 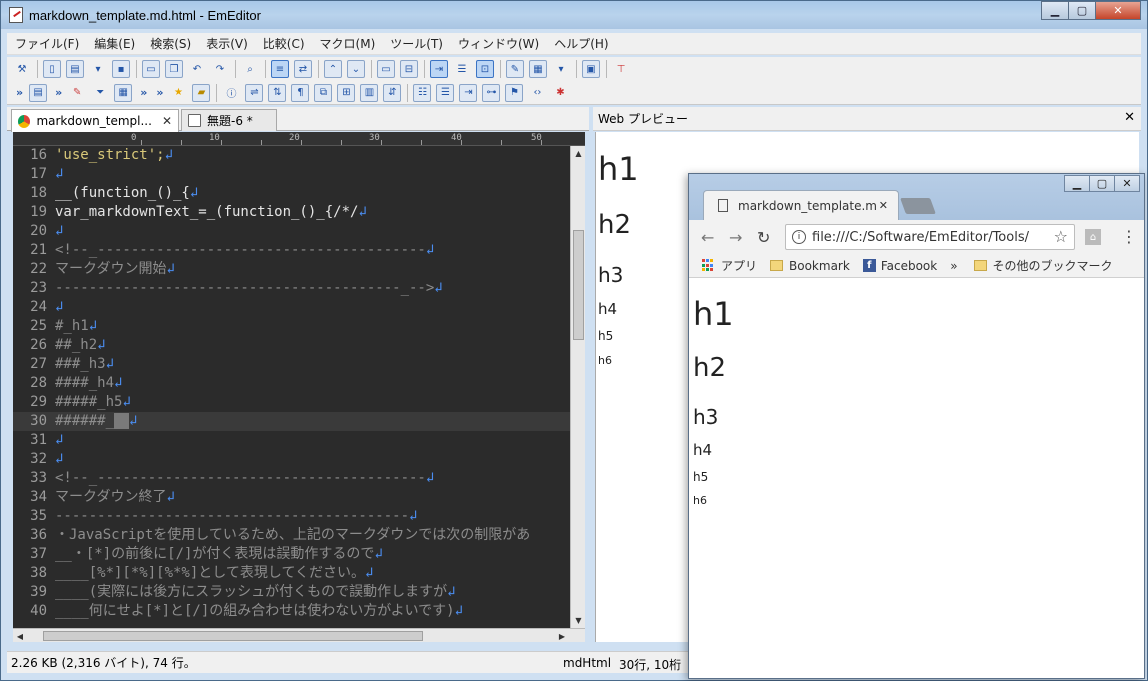 What do you see at coordinates (1082, 10) in the screenshot?
I see `maximize-button: ▢` at bounding box center [1082, 10].